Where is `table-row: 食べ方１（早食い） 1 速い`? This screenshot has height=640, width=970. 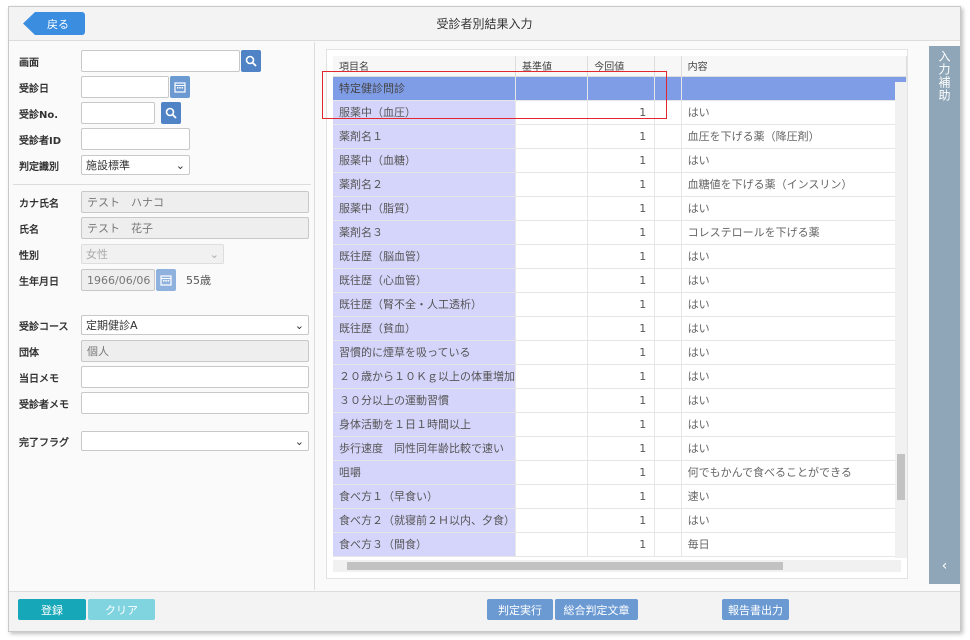
table-row: 食べ方１（早食い） 1 速い is located at coordinates (620, 496).